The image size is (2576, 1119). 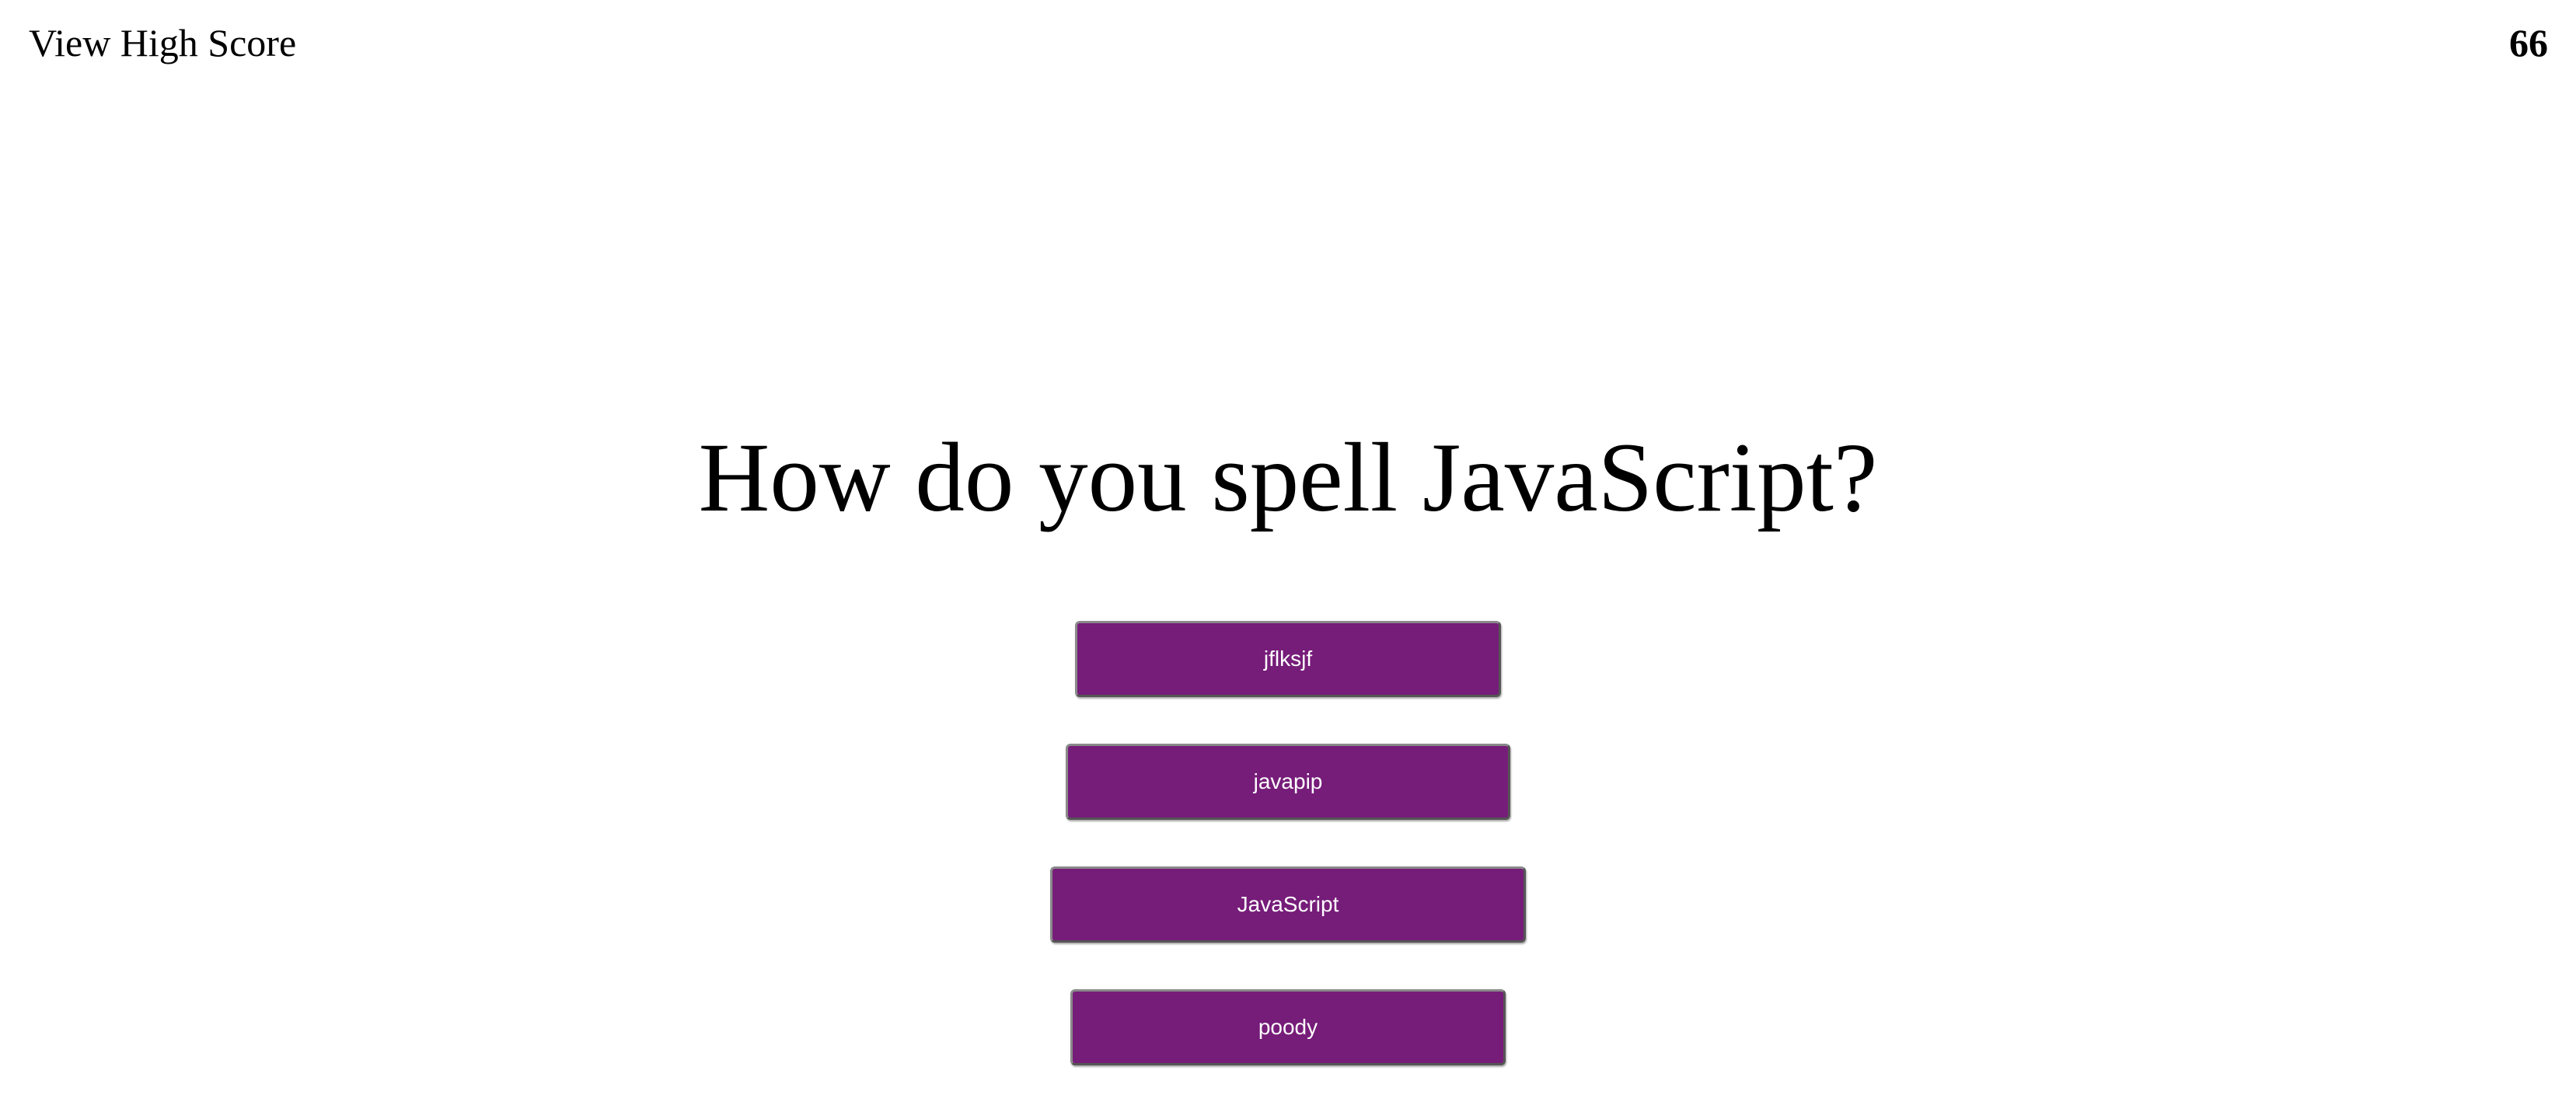 I want to click on answer-button-4: poody, so click(x=1288, y=1027).